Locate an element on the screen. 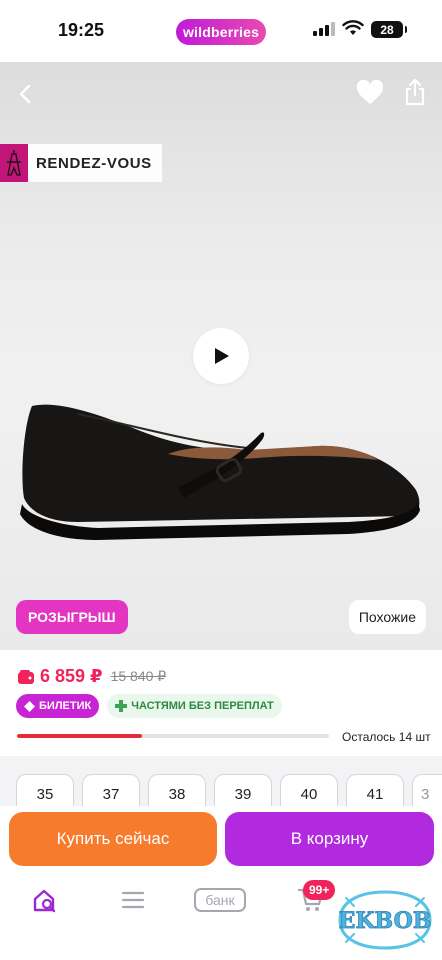 Image resolution: width=442 pixels, height=960 pixels. price-row: 6 859 ₽ 15 840 ₽ is located at coordinates (92, 676).